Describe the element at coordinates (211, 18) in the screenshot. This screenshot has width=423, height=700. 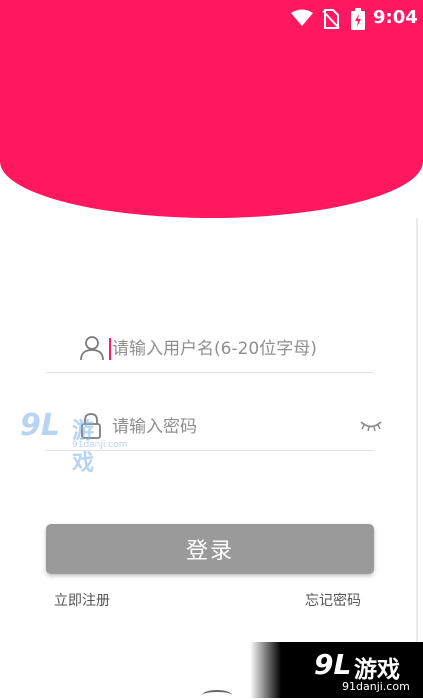
I see `status-bar: 9:04` at that location.